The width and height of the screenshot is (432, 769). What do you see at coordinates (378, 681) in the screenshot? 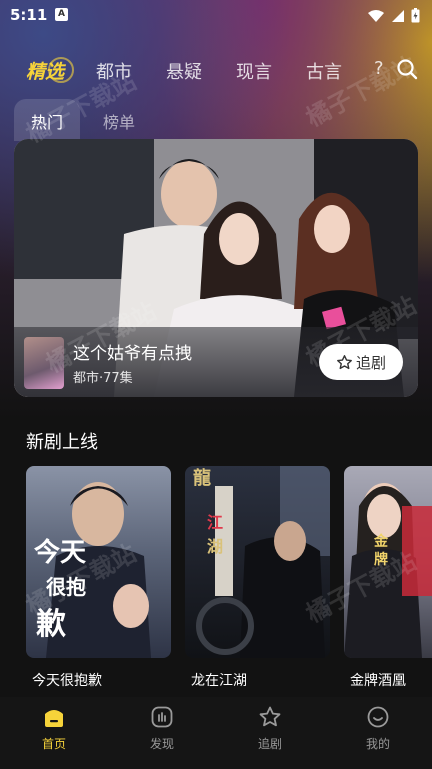
I see `drama-title: 金牌酒凰` at bounding box center [378, 681].